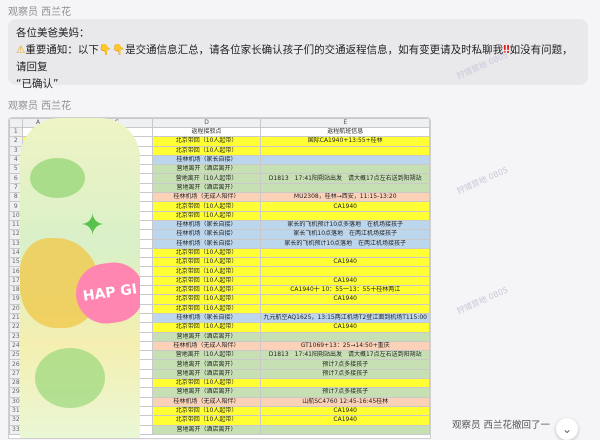  I want to click on sender-name: 观察员 西兰花, so click(40, 12).